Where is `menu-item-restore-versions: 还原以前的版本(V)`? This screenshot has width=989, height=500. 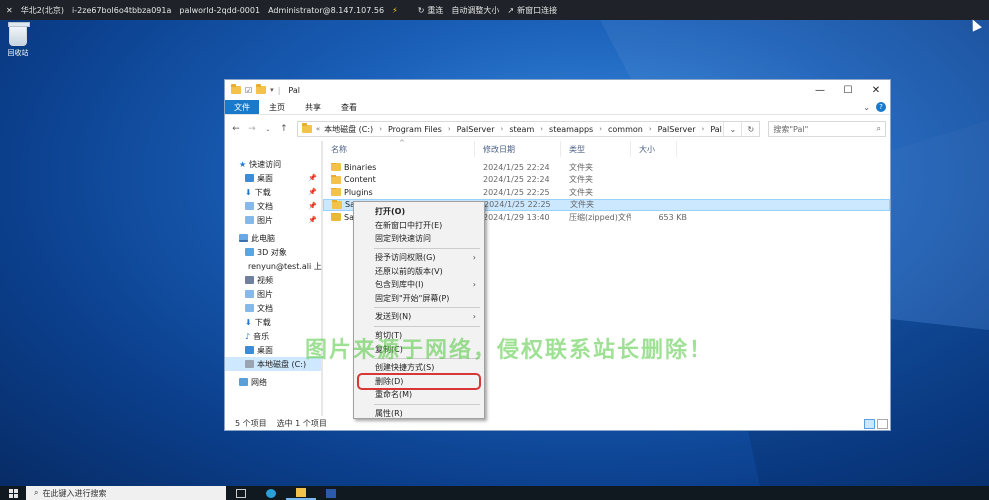
menu-item-restore-versions: 还原以前的版本(V) is located at coordinates (419, 271).